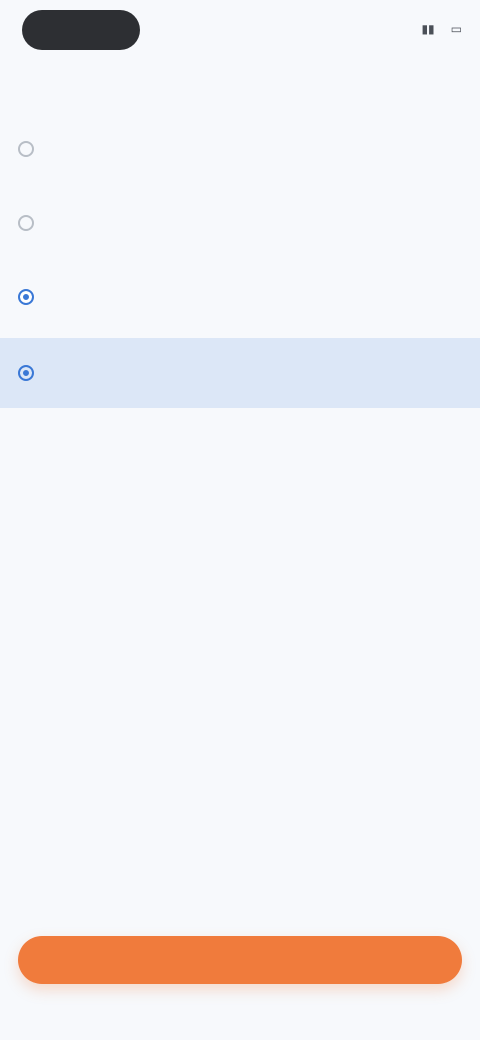  Describe the element at coordinates (441, 29) in the screenshot. I see `status-right: ▮▮ ▭` at that location.